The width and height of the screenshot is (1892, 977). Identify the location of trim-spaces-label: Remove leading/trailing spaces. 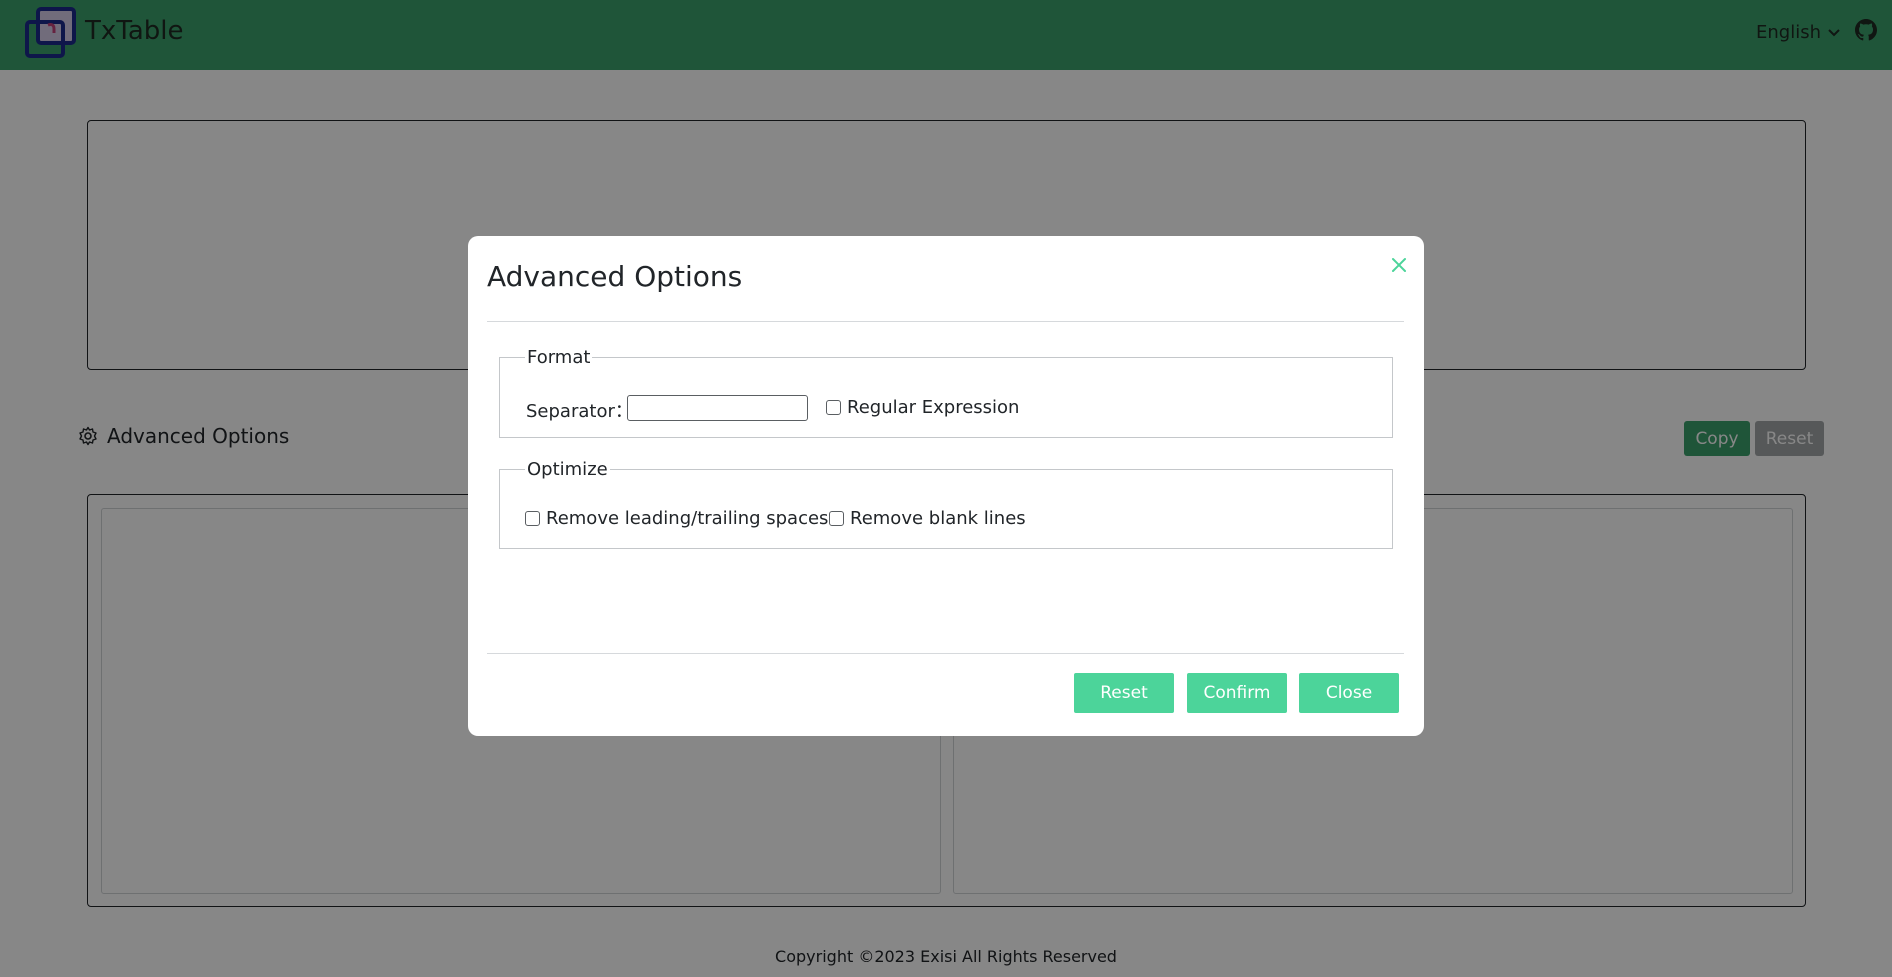
(687, 518).